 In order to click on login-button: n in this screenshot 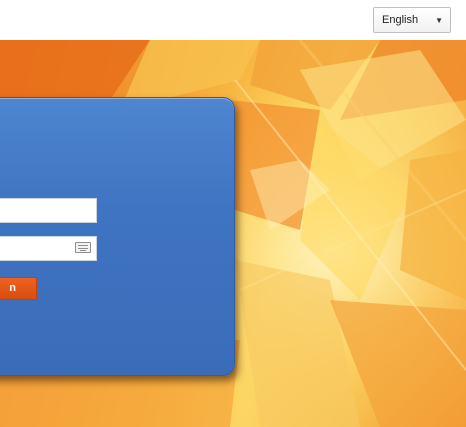, I will do `click(18, 288)`.